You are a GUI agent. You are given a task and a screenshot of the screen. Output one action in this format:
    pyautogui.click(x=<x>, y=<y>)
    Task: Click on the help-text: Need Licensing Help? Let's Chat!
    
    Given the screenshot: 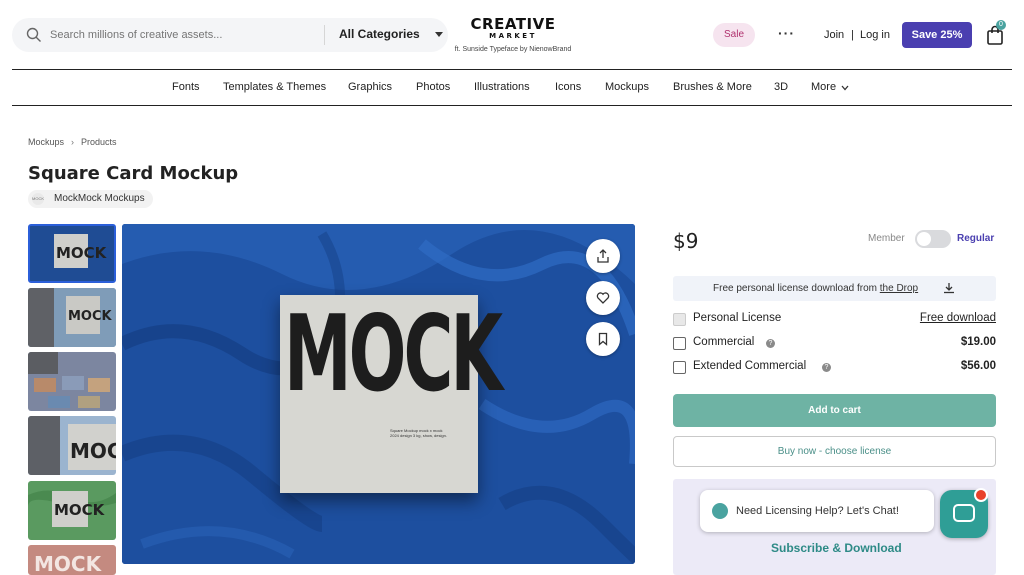 What is the action you would take?
    pyautogui.click(x=817, y=511)
    